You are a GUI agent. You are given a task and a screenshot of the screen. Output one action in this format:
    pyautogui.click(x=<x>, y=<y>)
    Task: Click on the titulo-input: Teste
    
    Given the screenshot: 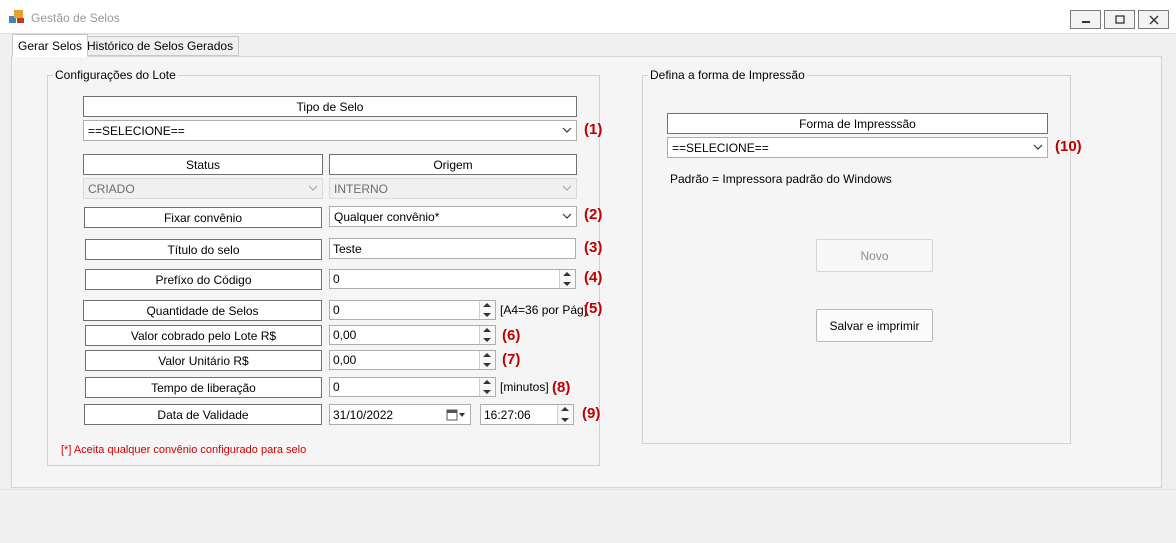 What is the action you would take?
    pyautogui.click(x=452, y=248)
    